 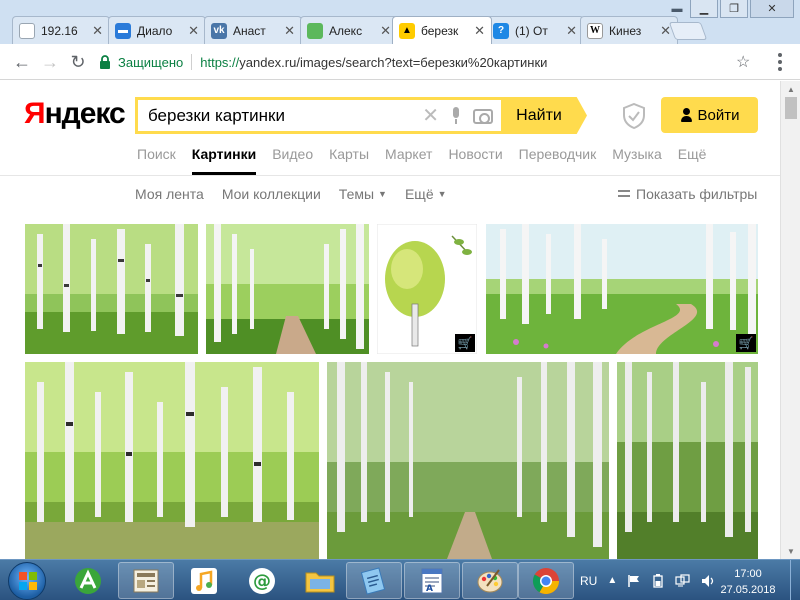 I want to click on service-images: Картинки, so click(x=224, y=161).